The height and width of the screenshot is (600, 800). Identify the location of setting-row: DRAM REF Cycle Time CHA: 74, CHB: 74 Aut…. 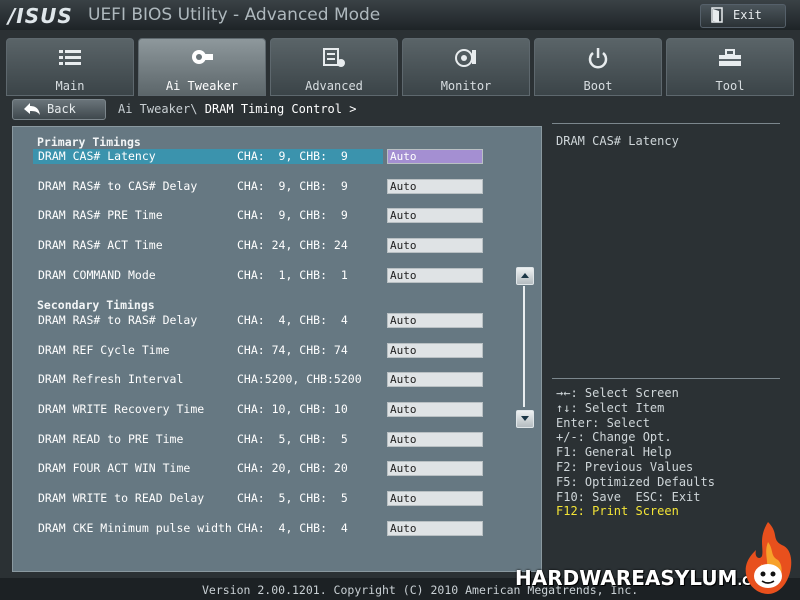
(258, 350).